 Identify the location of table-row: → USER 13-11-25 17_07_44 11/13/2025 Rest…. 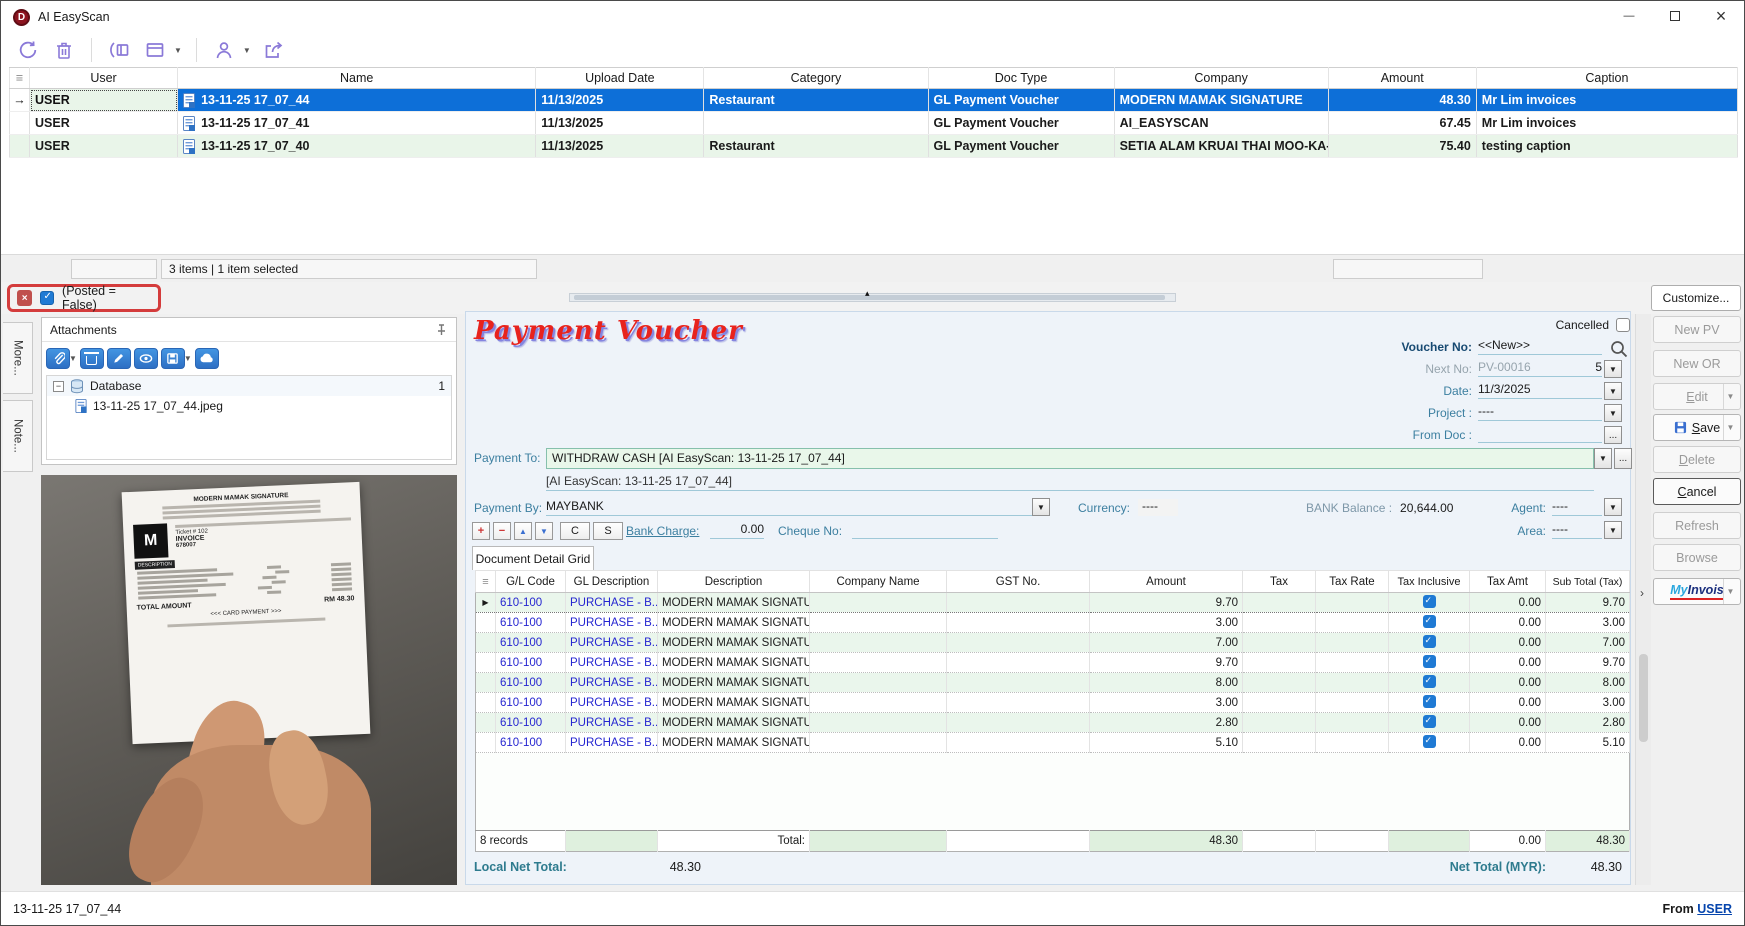
(874, 100).